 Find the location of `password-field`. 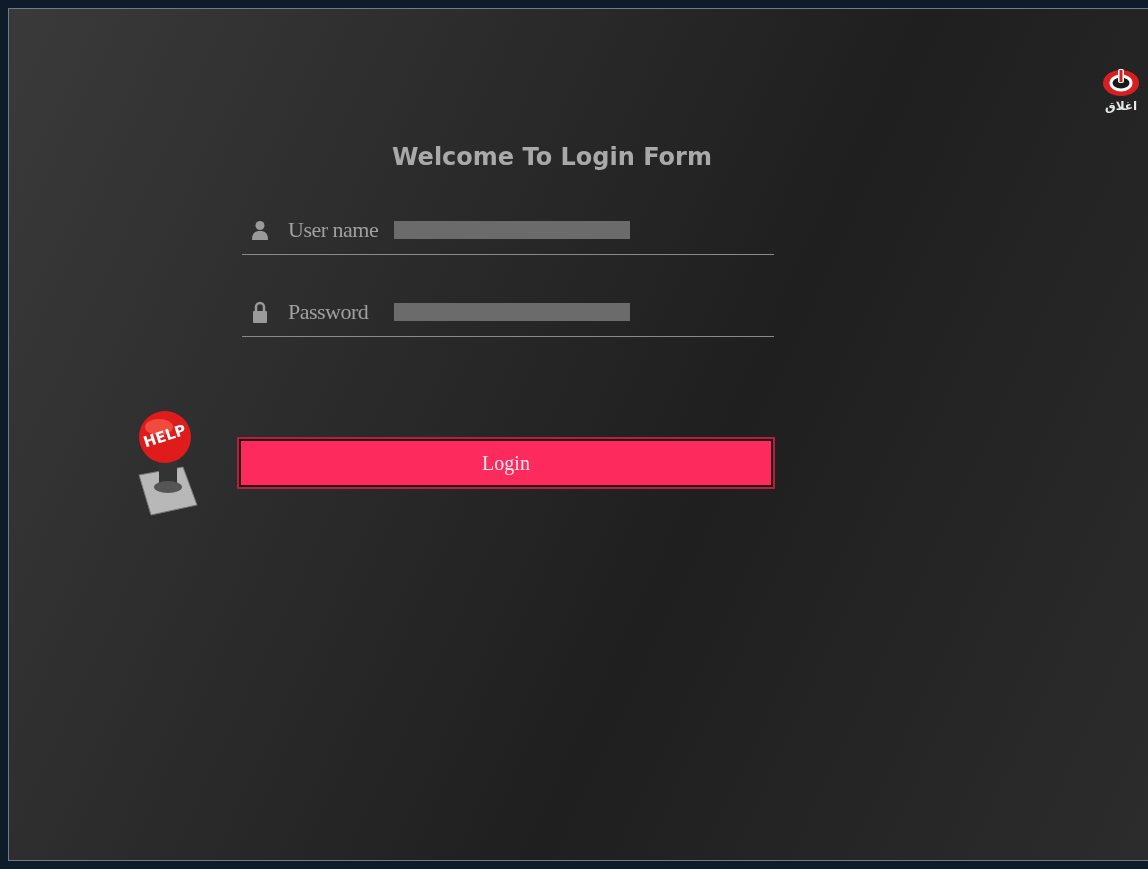

password-field is located at coordinates (512, 312).